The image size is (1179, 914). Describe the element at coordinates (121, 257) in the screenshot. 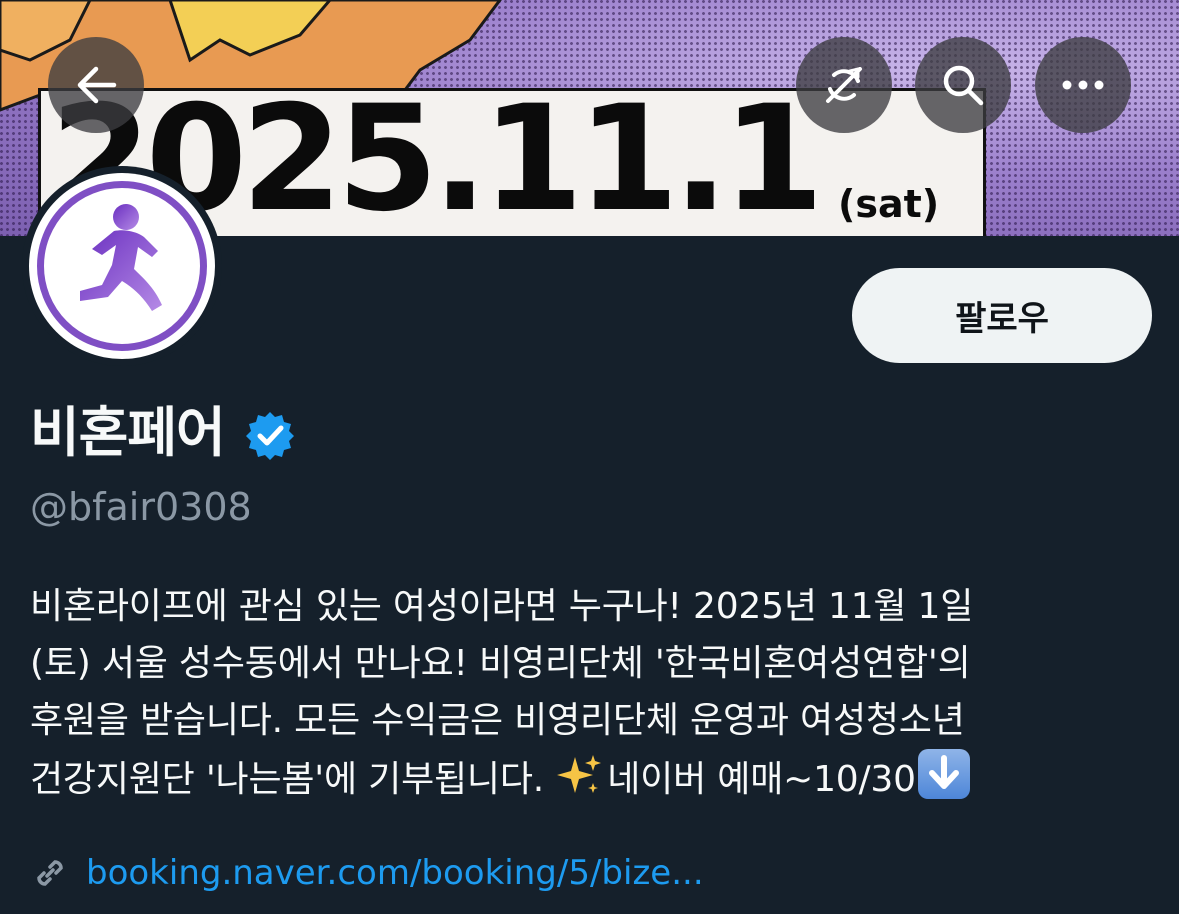

I see `running-figure-icon` at that location.